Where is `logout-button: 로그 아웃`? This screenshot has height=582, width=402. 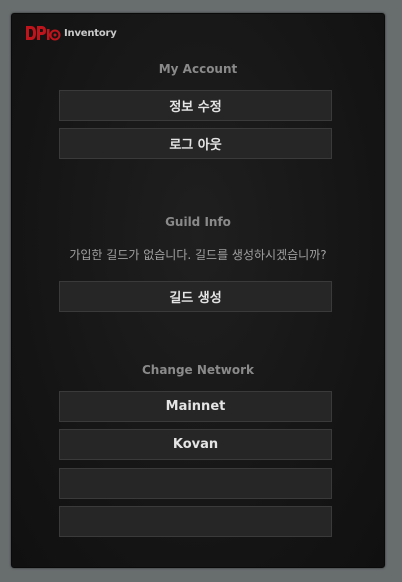
logout-button: 로그 아웃 is located at coordinates (195, 143).